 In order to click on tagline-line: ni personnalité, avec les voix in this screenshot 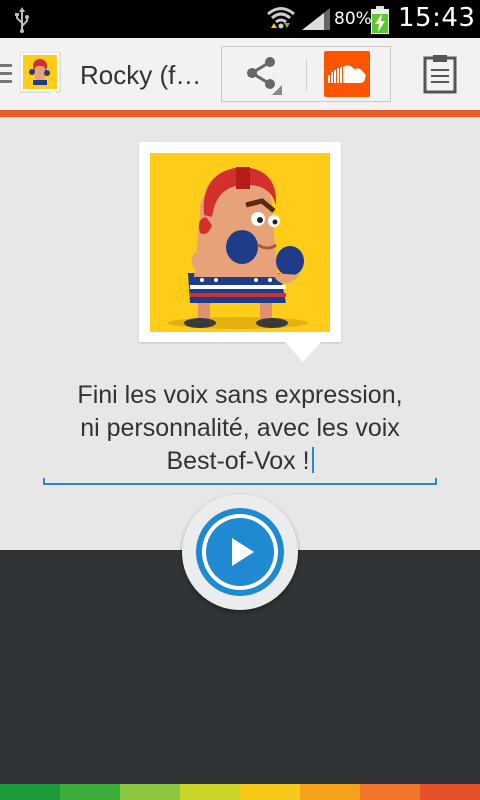, I will do `click(240, 428)`.